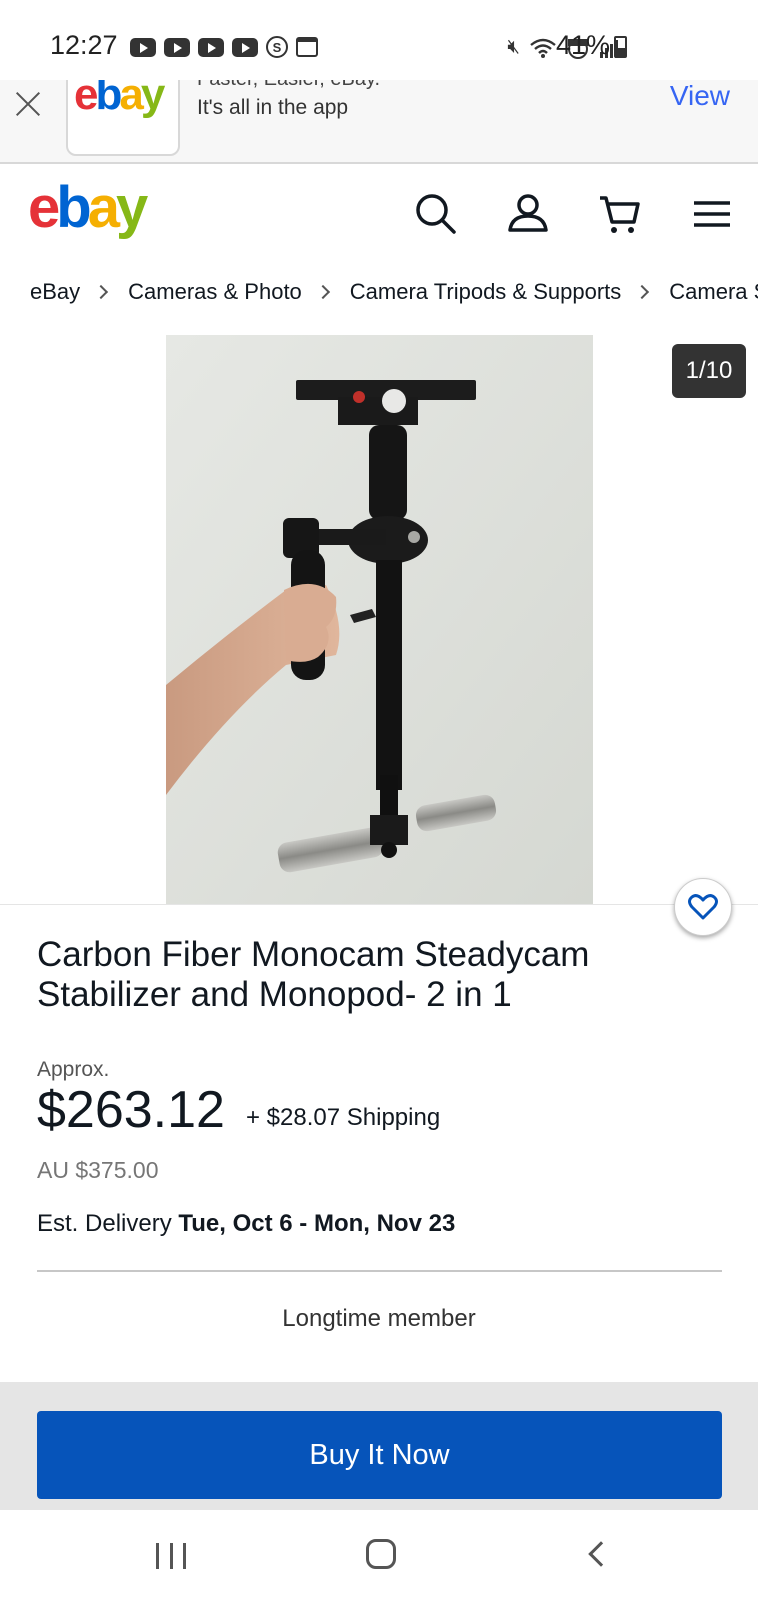 Image resolution: width=758 pixels, height=1600 pixels. Describe the element at coordinates (436, 214) in the screenshot. I see `search-icon` at that location.